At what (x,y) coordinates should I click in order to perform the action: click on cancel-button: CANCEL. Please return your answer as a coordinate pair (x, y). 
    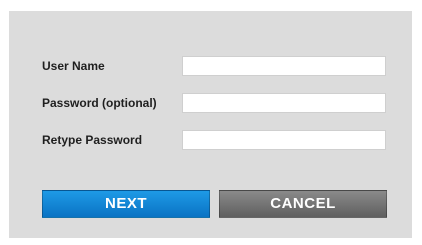
    Looking at the image, I should click on (303, 204).